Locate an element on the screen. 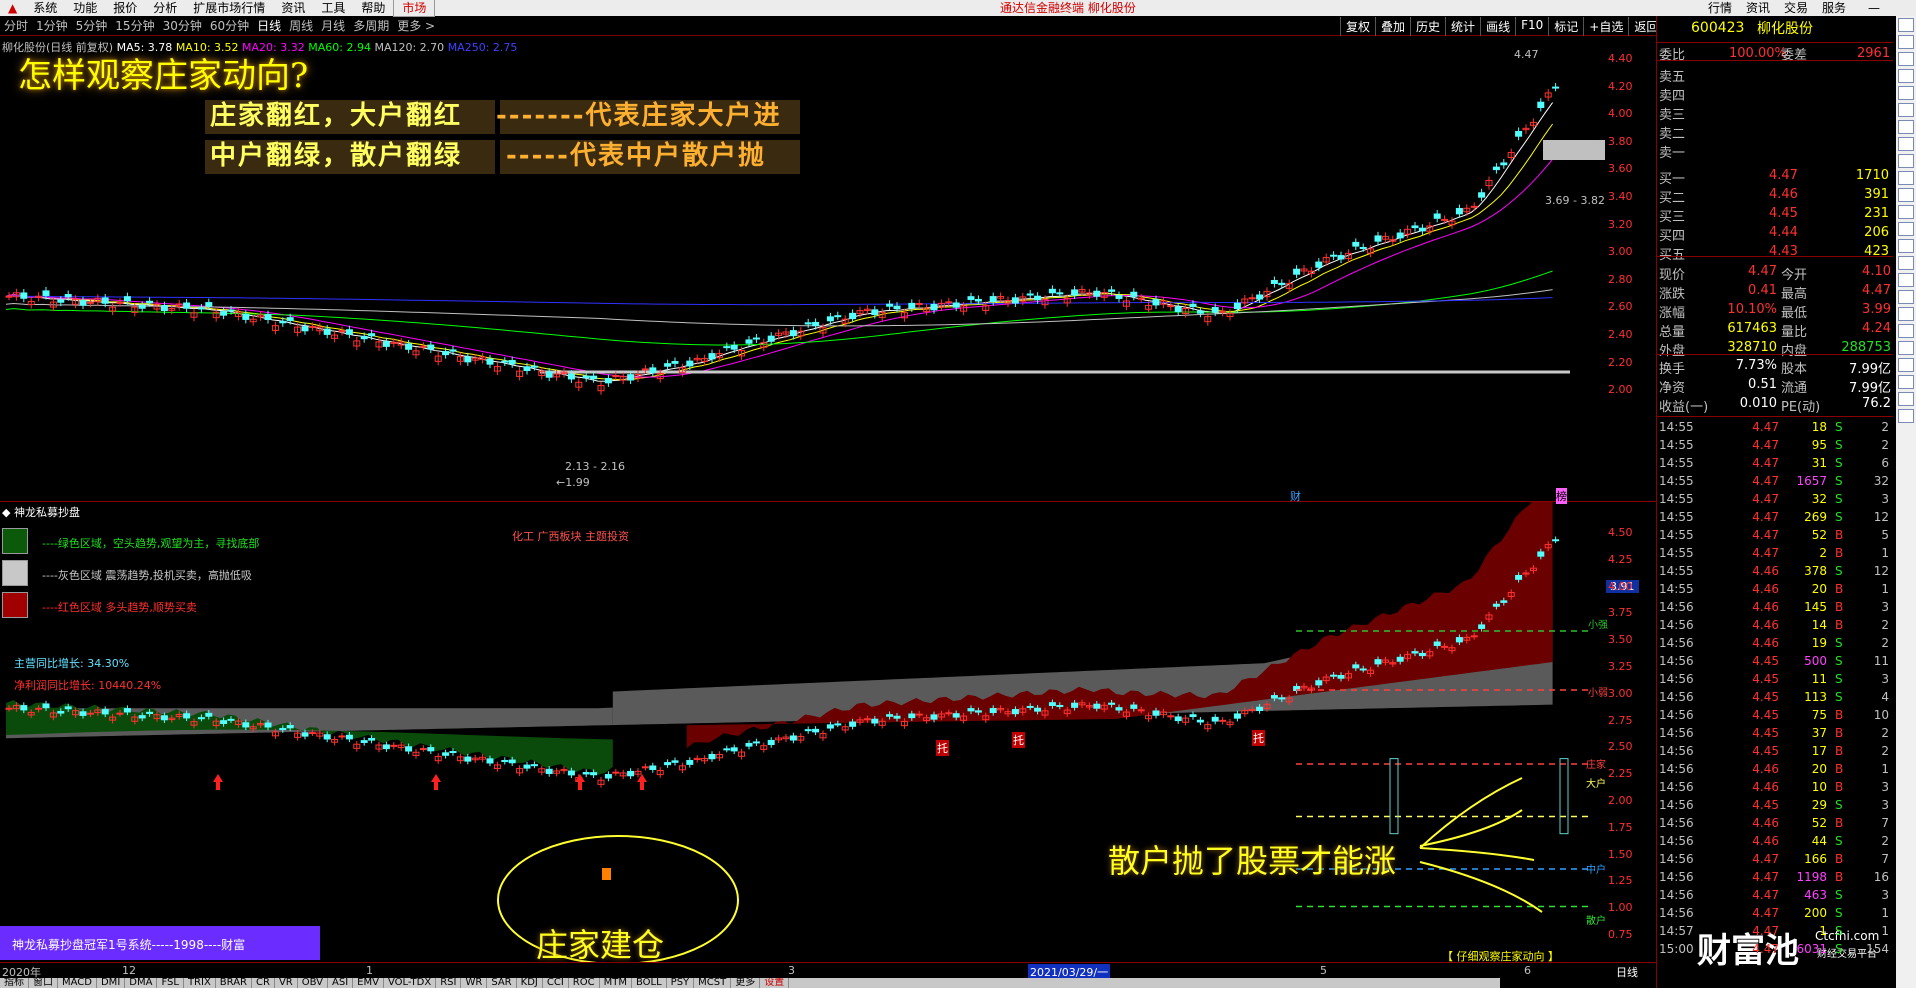 The width and height of the screenshot is (1916, 988). indicator-tab: 更多 is located at coordinates (746, 983).